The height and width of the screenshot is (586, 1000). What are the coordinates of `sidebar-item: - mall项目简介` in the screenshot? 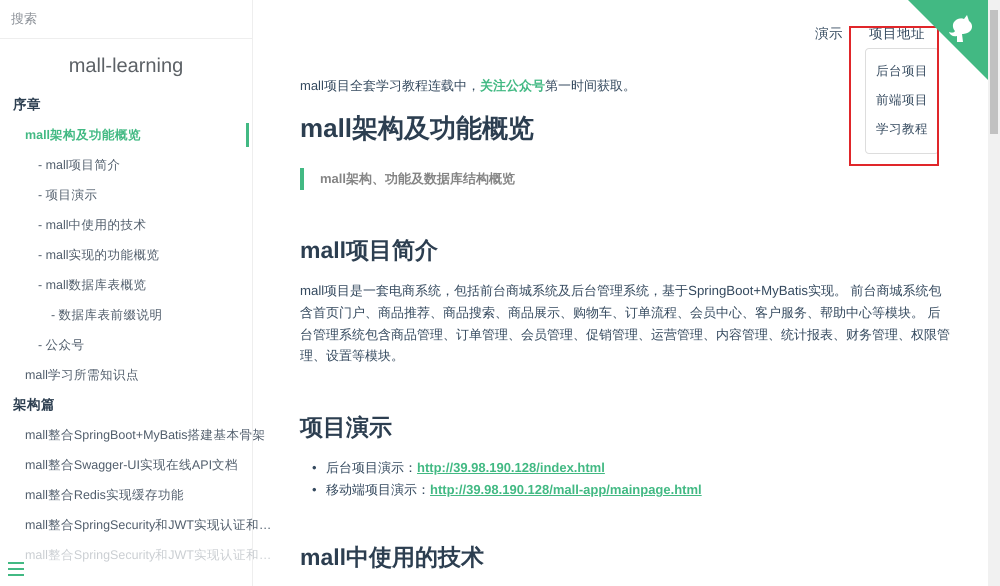 It's located at (79, 165).